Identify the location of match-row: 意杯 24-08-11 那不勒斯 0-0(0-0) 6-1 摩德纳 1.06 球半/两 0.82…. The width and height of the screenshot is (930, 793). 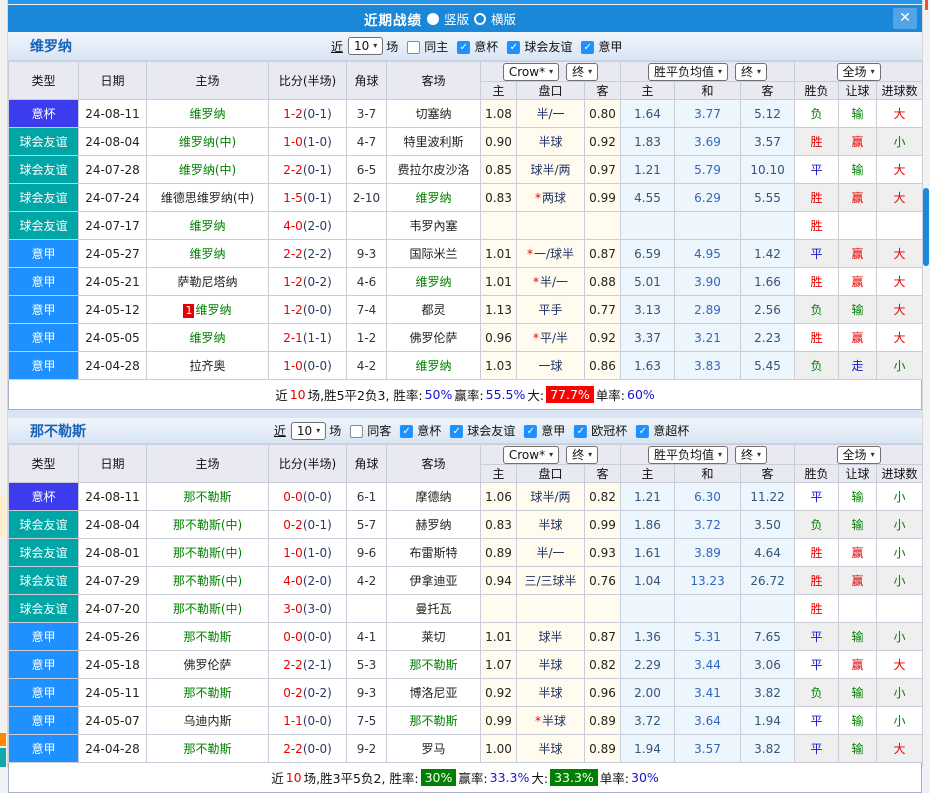
(466, 496).